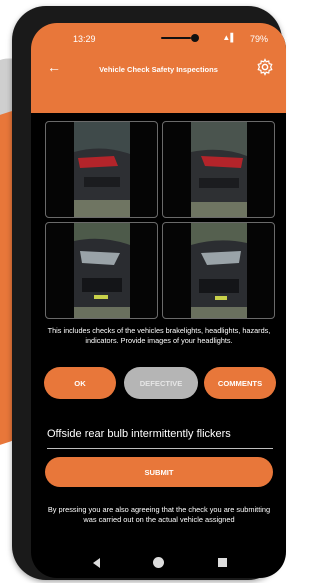 The height and width of the screenshot is (583, 320). I want to click on nav-back-icon, so click(96, 563).